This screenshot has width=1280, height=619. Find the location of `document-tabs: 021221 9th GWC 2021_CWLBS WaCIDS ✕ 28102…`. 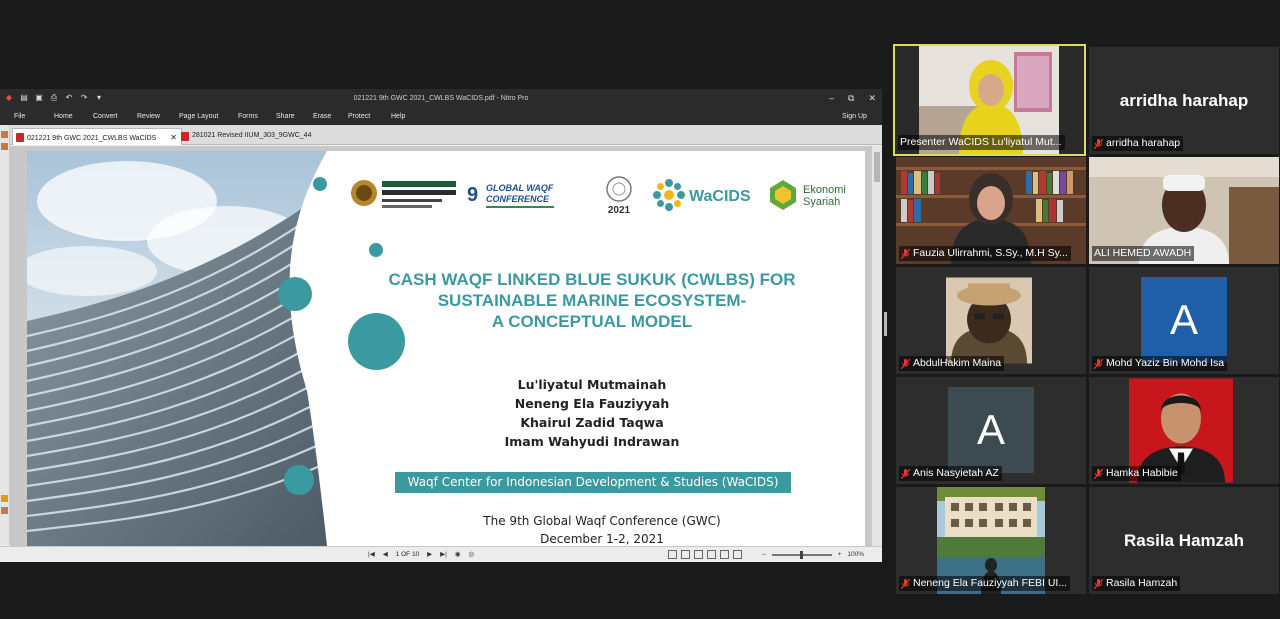

document-tabs: 021221 9th GWC 2021_CWLBS WaCIDS ✕ 28102… is located at coordinates (446, 135).